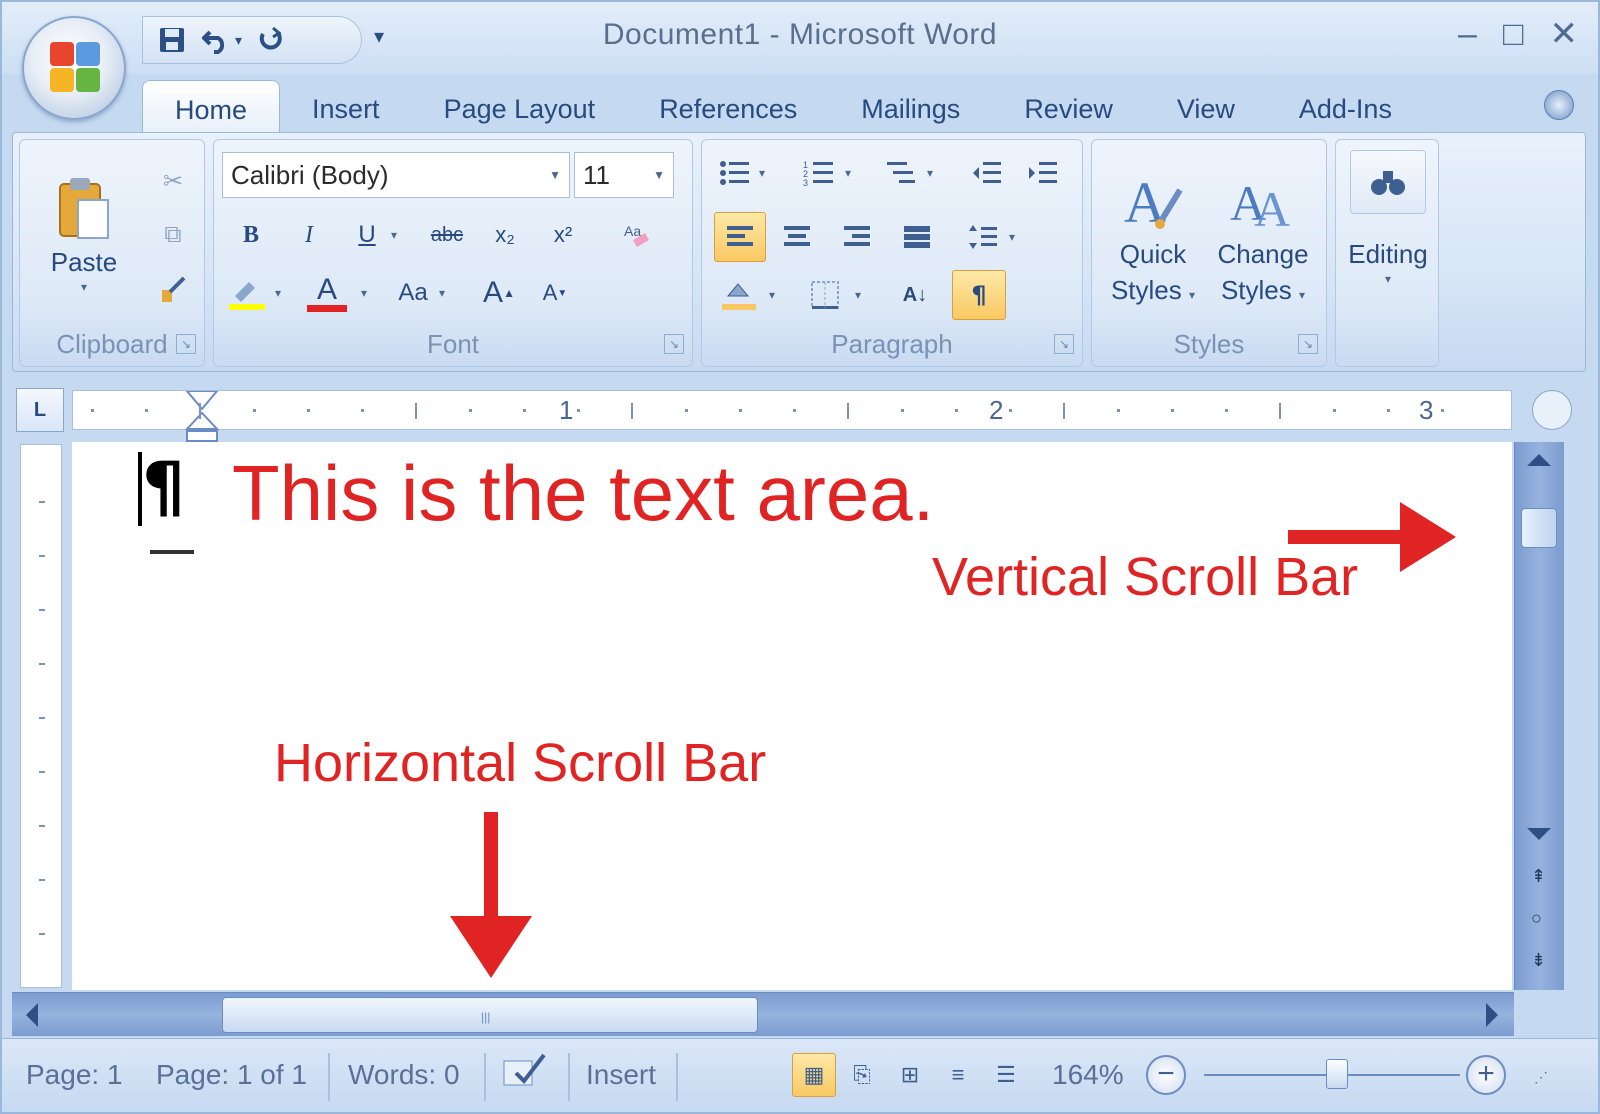 This screenshot has width=1600, height=1114. What do you see at coordinates (524, 1074) in the screenshot?
I see `proofing-icon` at bounding box center [524, 1074].